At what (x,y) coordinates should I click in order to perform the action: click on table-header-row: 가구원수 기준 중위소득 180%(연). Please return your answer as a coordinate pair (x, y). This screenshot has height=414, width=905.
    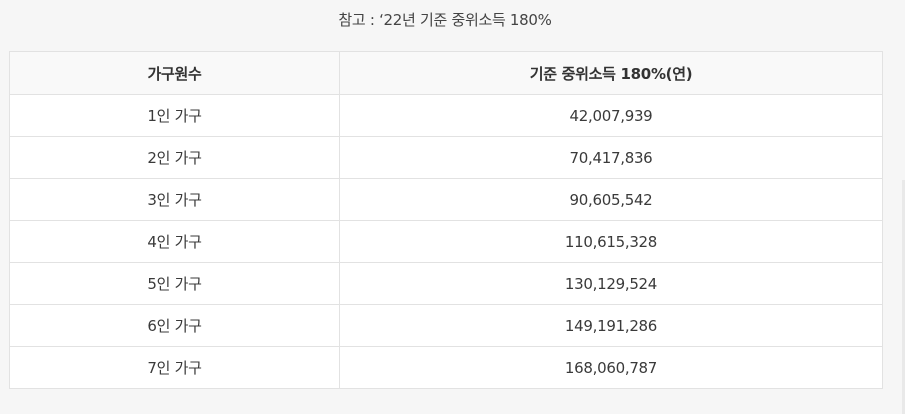
    Looking at the image, I should click on (446, 73).